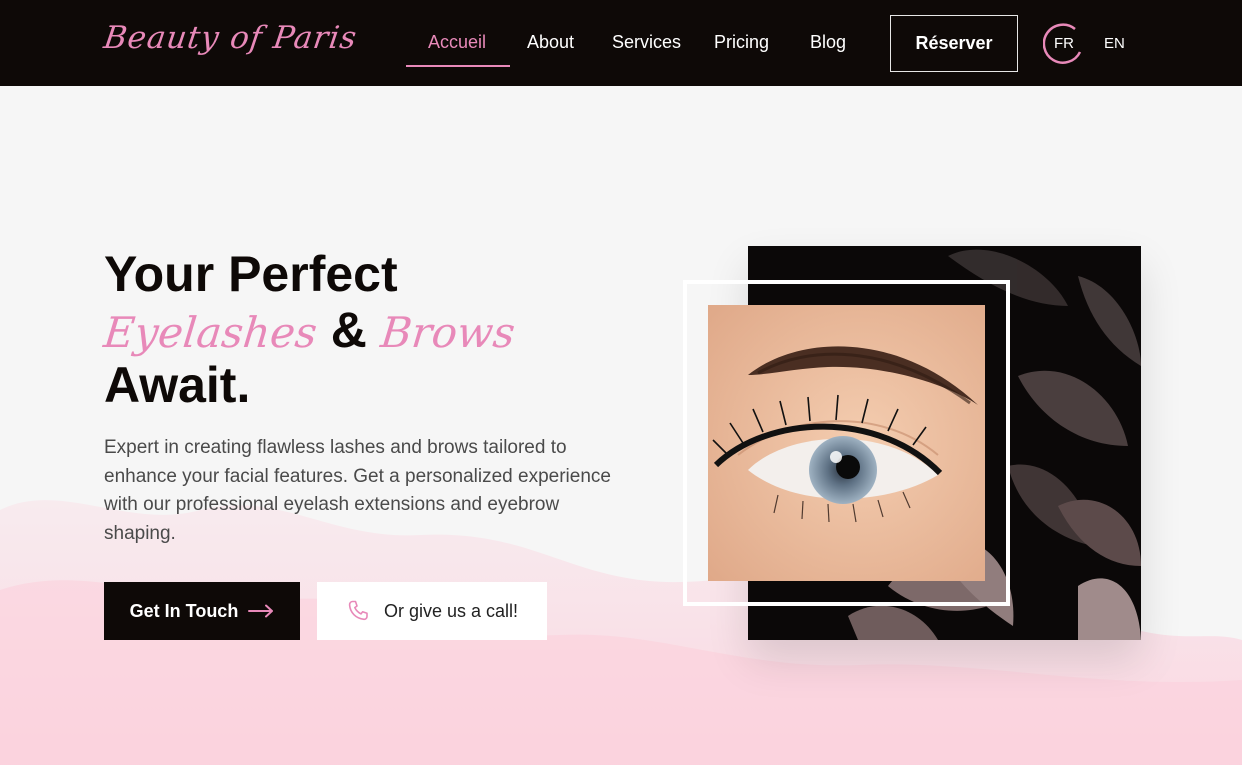 The height and width of the screenshot is (765, 1242). What do you see at coordinates (177, 385) in the screenshot?
I see `hero-title-line-3: Await.` at bounding box center [177, 385].